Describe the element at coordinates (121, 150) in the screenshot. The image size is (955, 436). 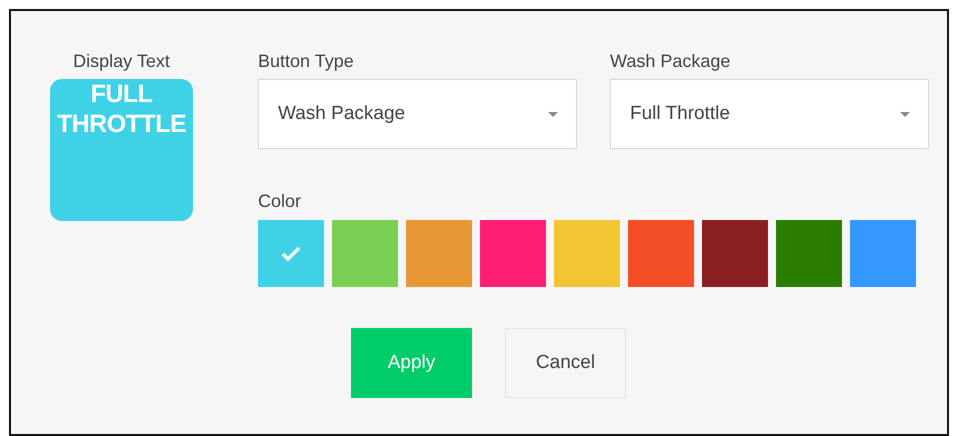
I see `button-preview: FULL THROTTLE` at that location.